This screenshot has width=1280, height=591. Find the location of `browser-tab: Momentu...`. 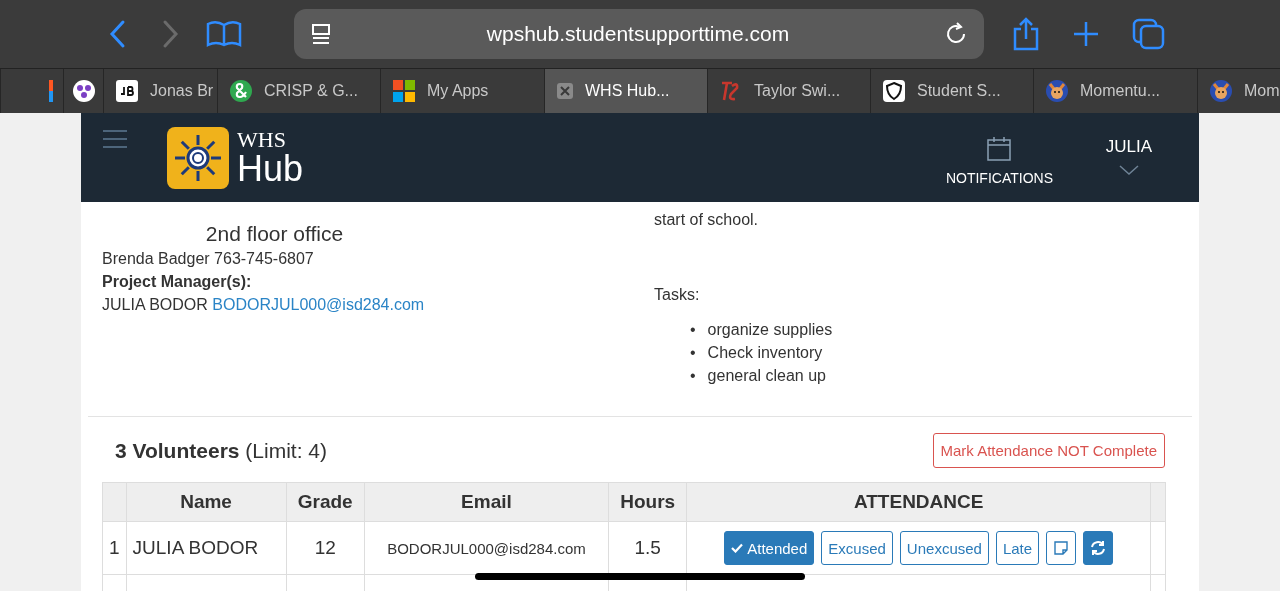

browser-tab: Momentu... is located at coordinates (1115, 91).